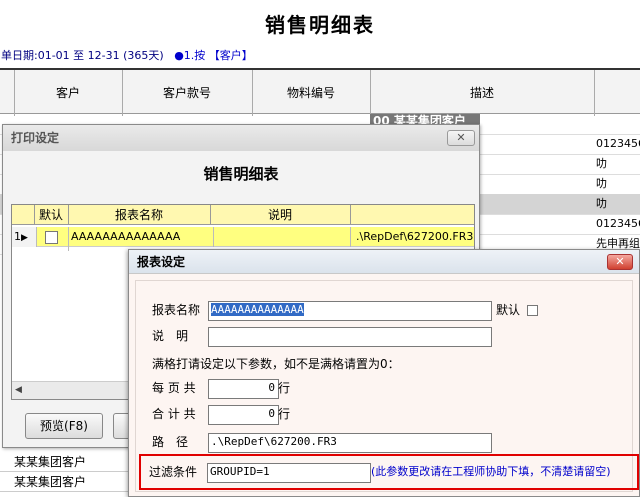  I want to click on report-name-value: AAAAAAAAAAAAAA, so click(257, 309).